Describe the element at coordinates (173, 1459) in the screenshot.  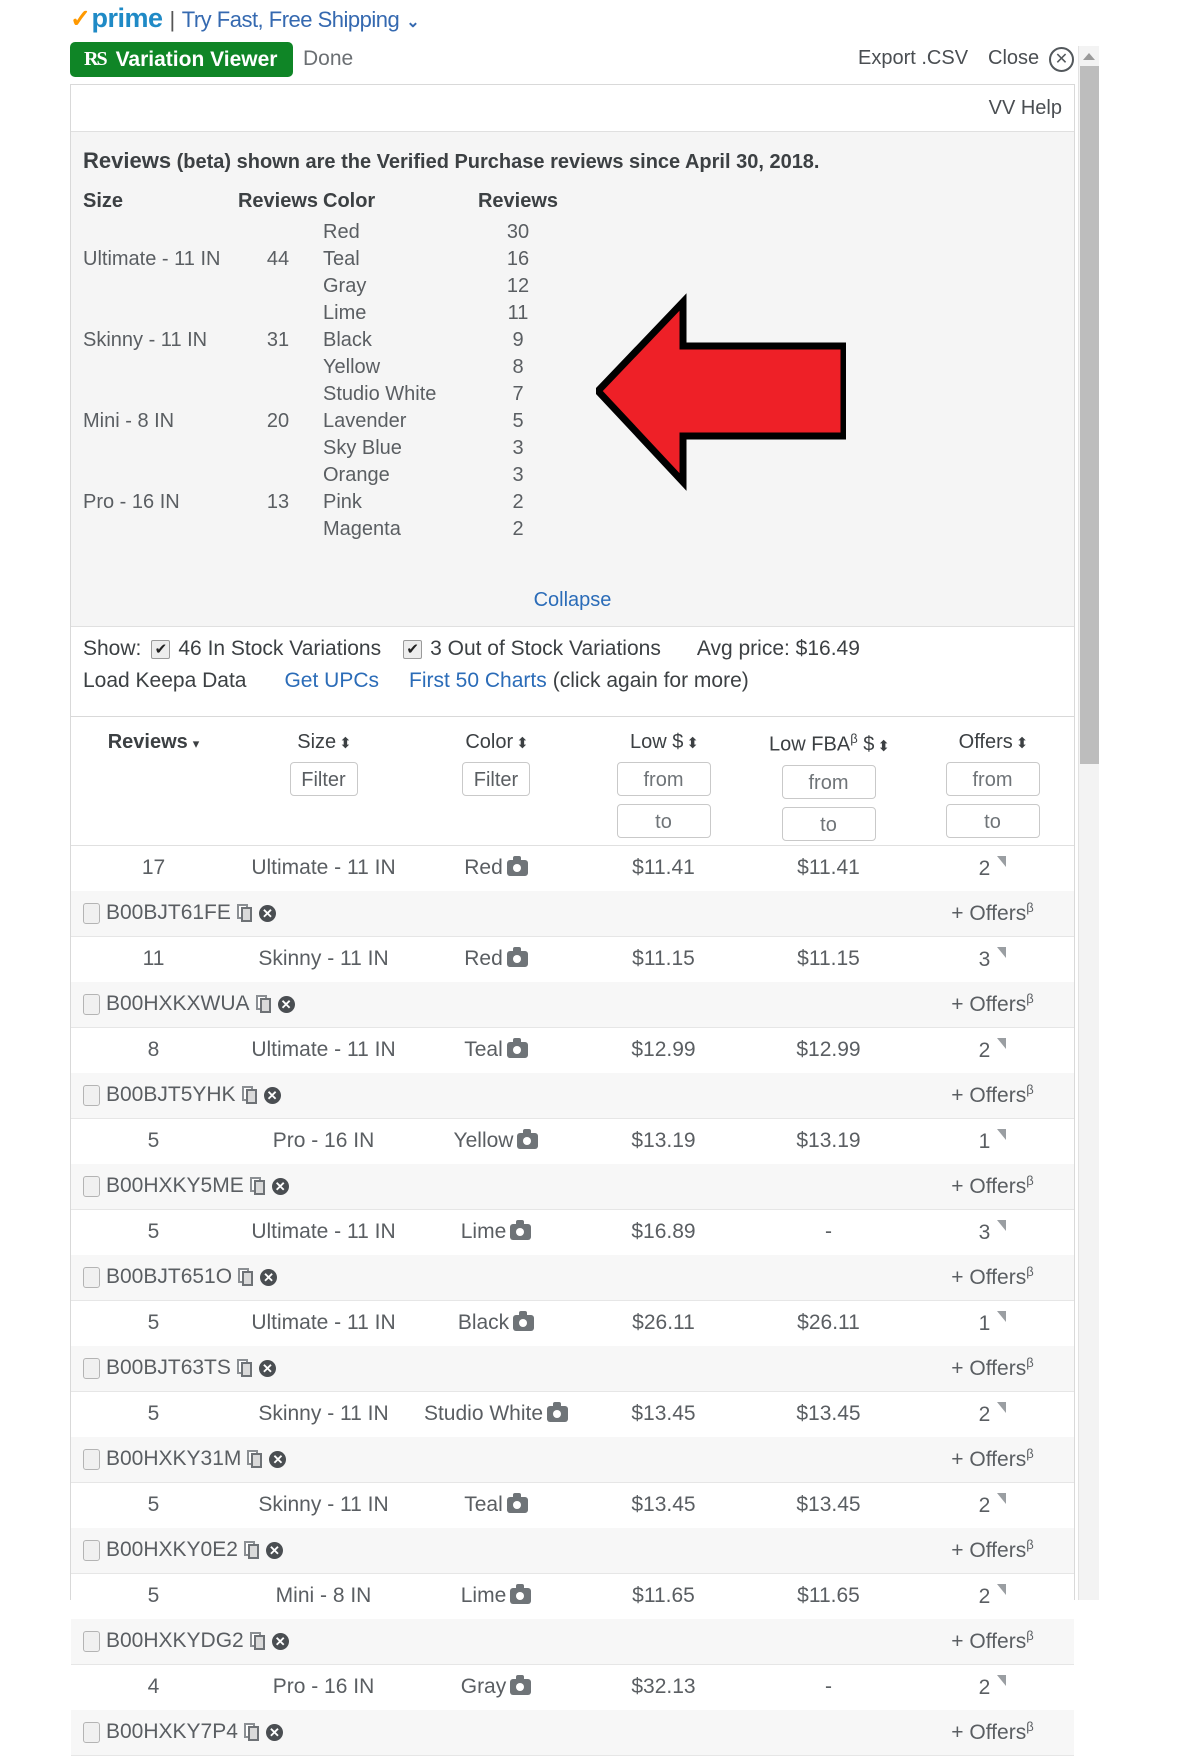
I see `asin-text: B00HXKY31M` at that location.